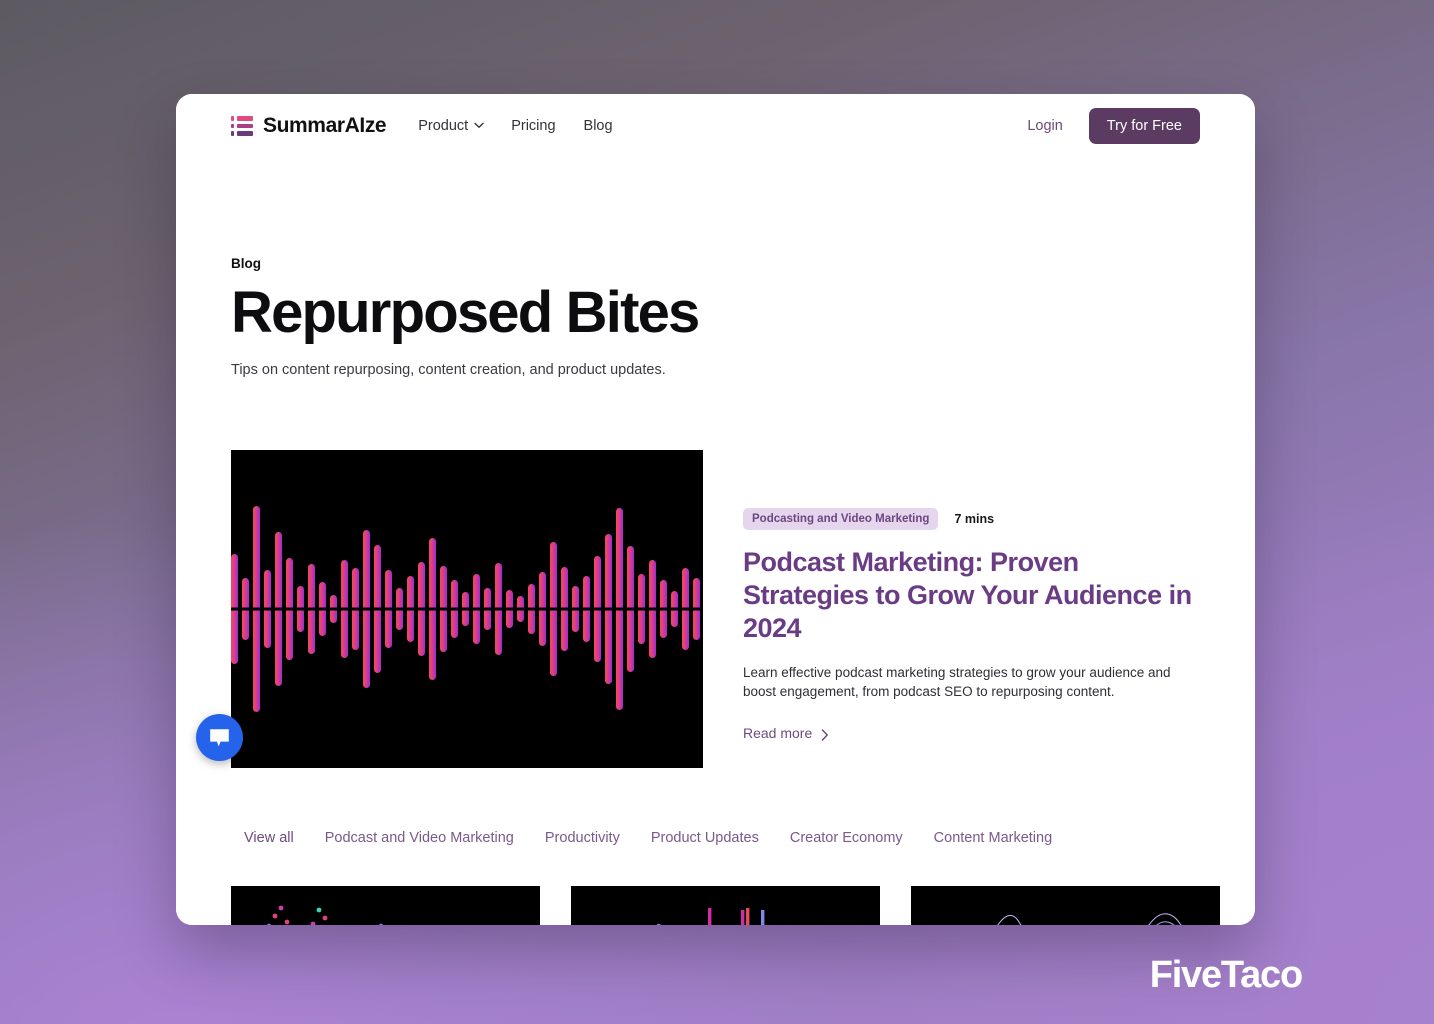  I want to click on page-title: Repurposed Bites, so click(465, 312).